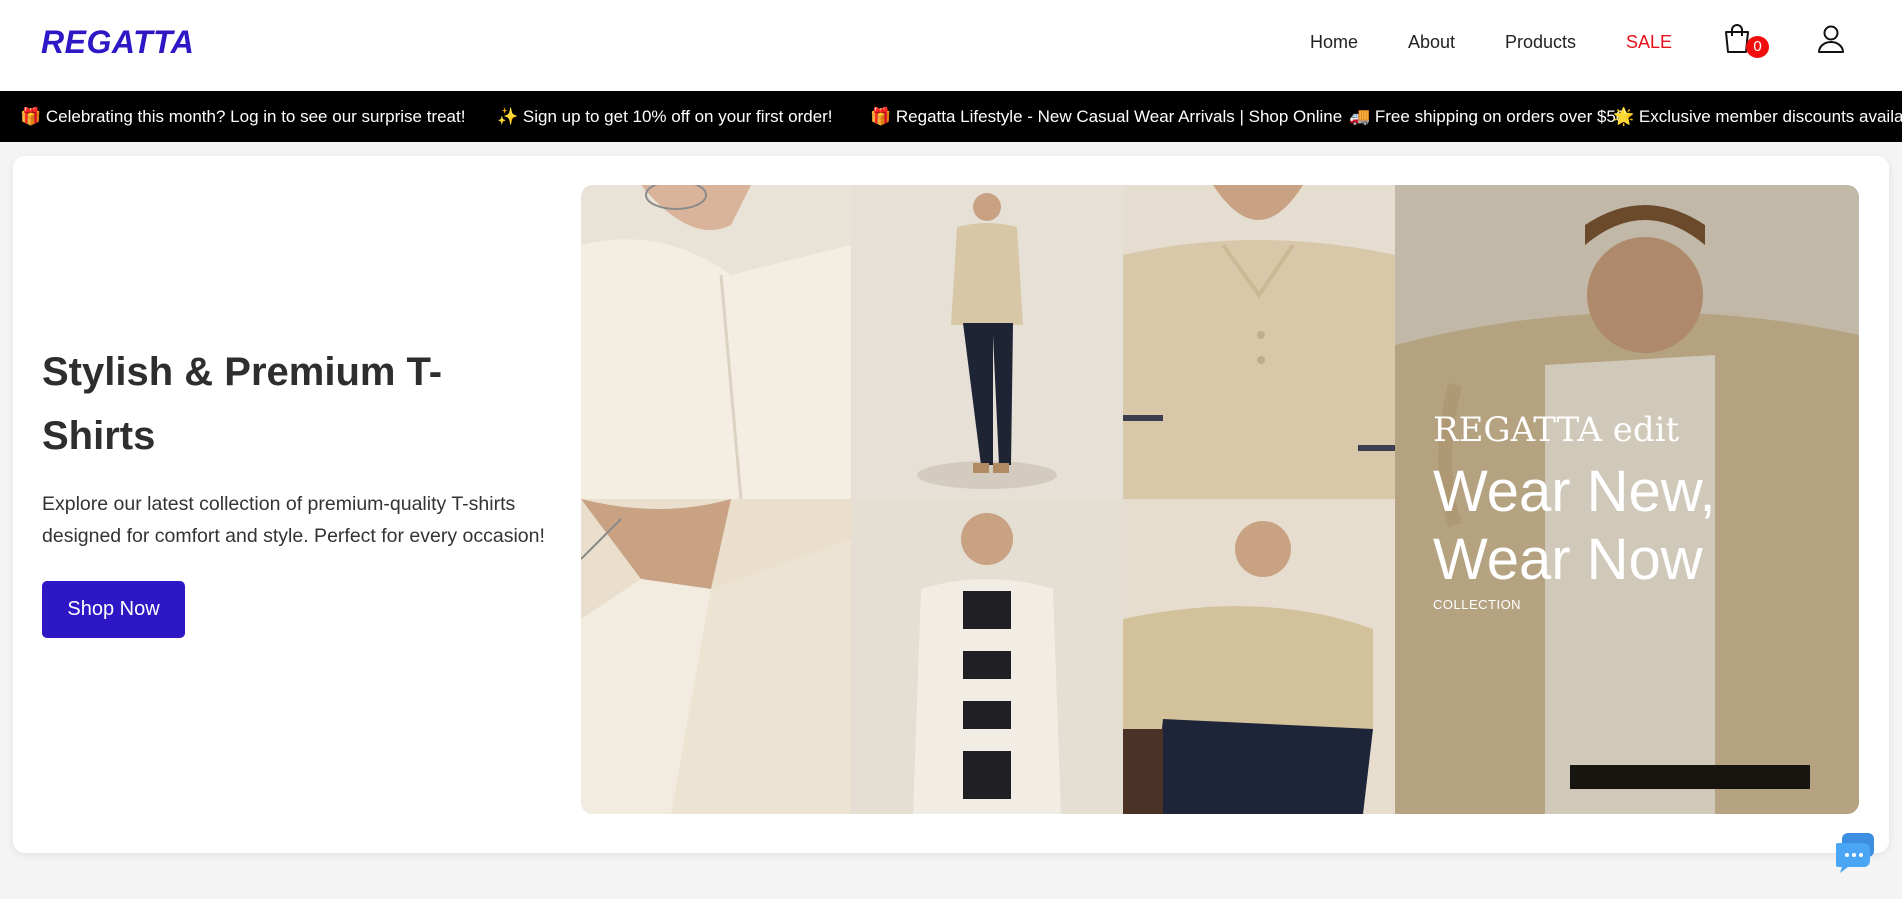 The image size is (1902, 899). What do you see at coordinates (1649, 42) in the screenshot?
I see `nav-sale: SALE` at bounding box center [1649, 42].